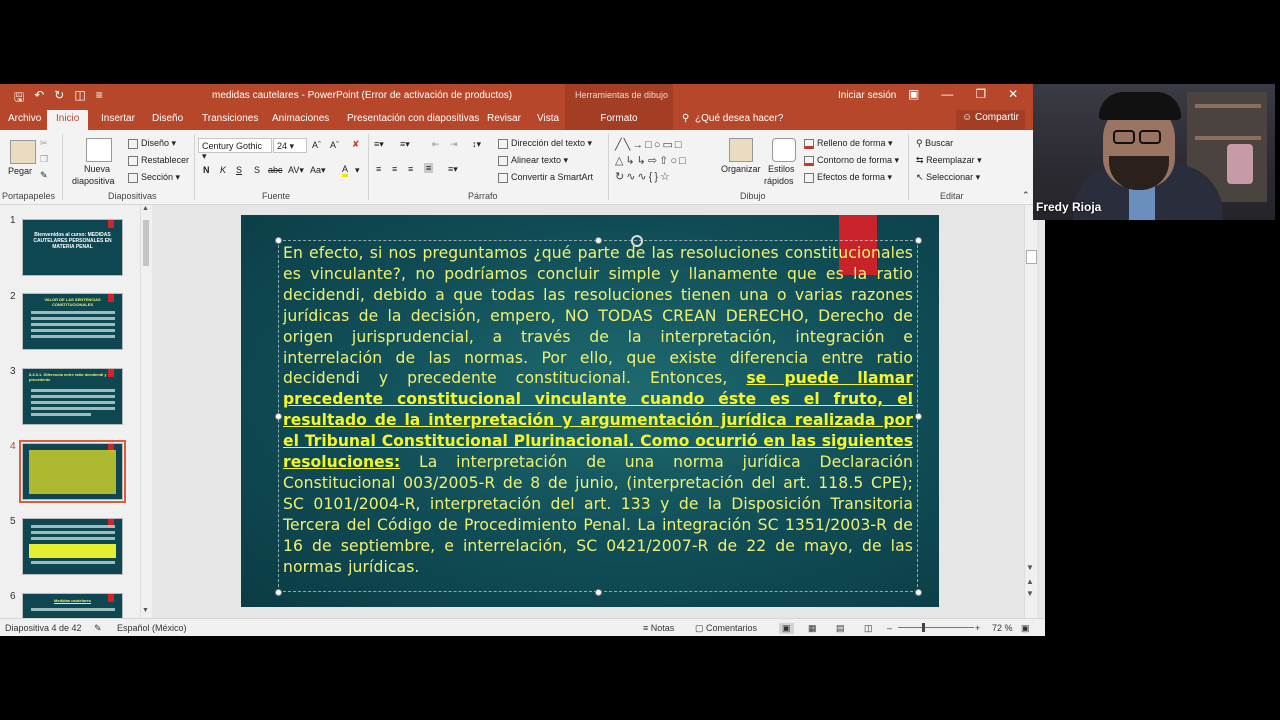 The height and width of the screenshot is (720, 1280). What do you see at coordinates (812, 628) in the screenshot?
I see `slide-sorter-icon: ▦` at bounding box center [812, 628].